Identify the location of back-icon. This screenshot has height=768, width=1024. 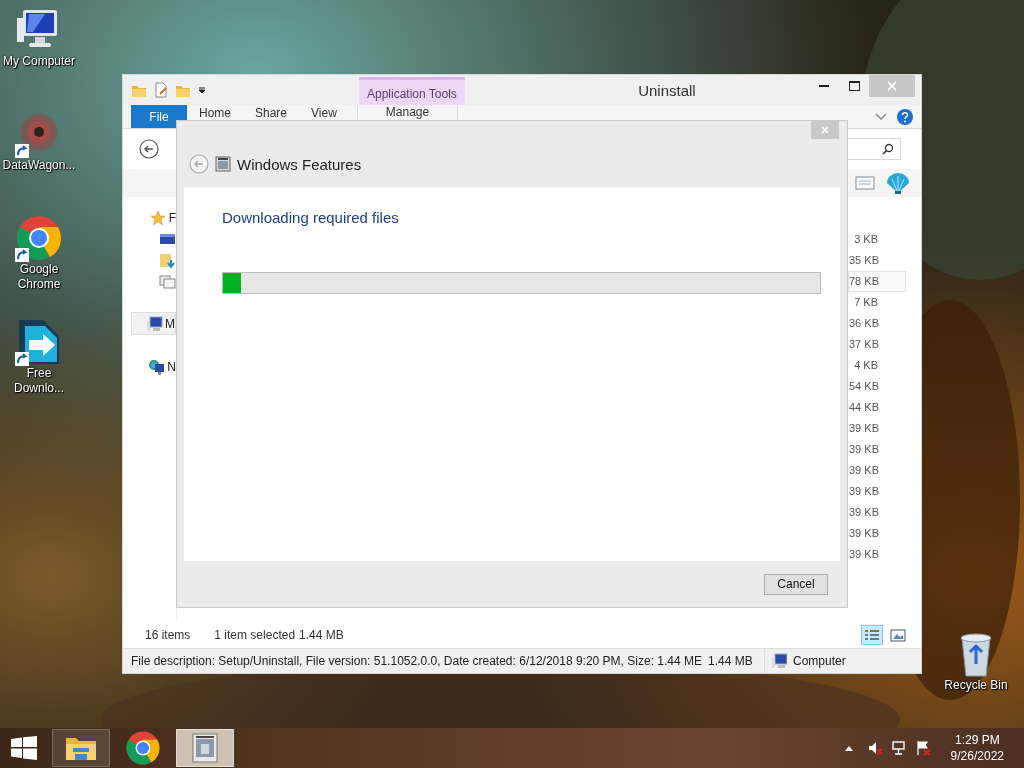
(149, 149).